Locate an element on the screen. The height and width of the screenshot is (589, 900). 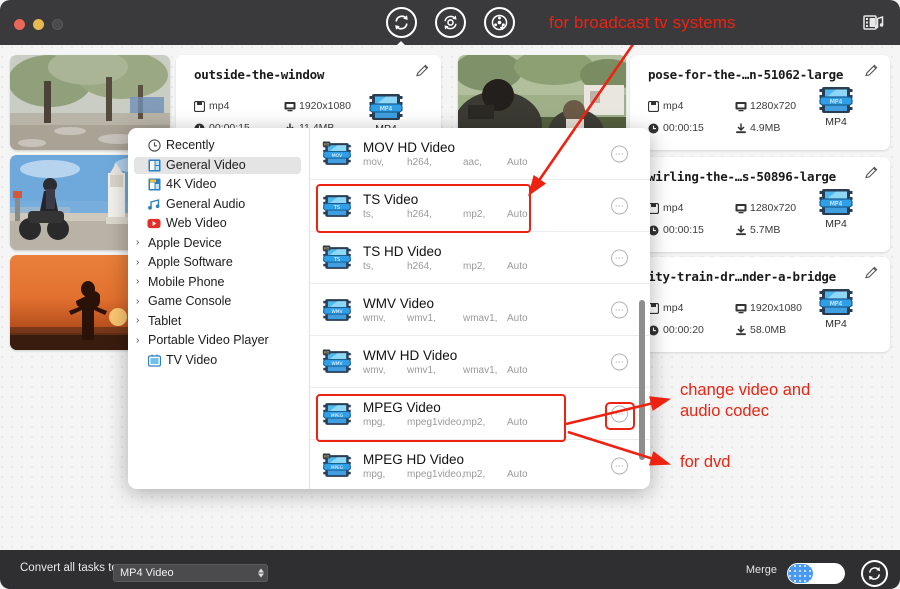
format-ext: wmv, is located at coordinates (374, 370).